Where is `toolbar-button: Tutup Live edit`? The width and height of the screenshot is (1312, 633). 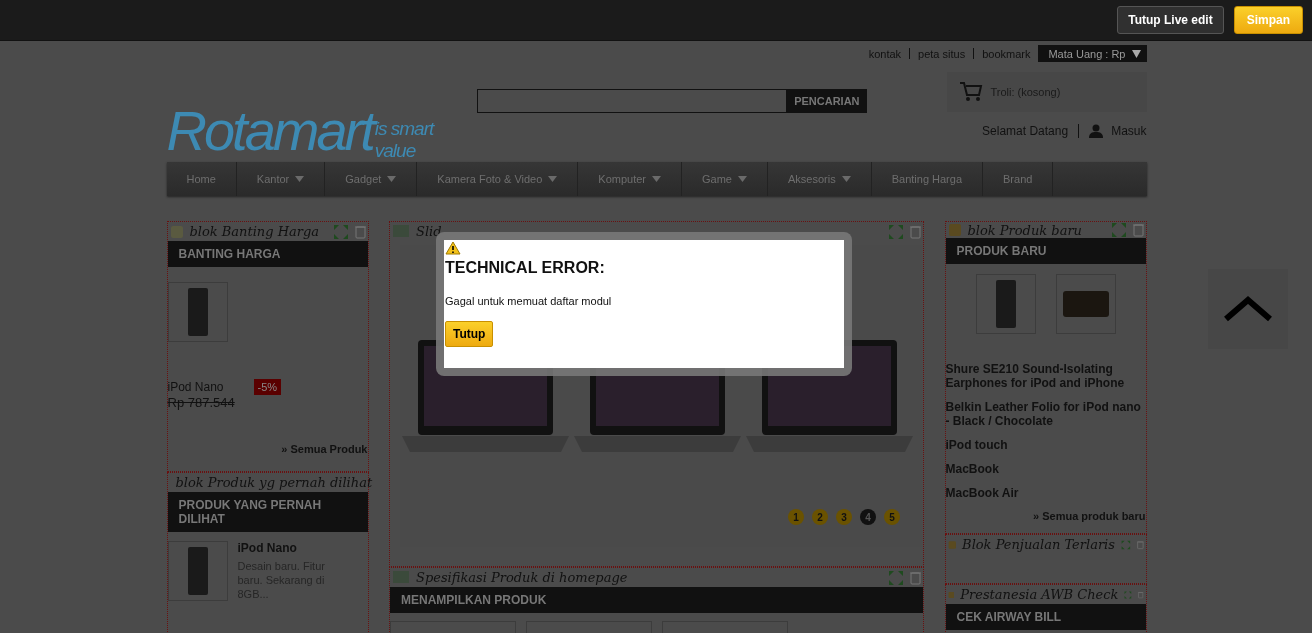
toolbar-button: Tutup Live edit is located at coordinates (1170, 20).